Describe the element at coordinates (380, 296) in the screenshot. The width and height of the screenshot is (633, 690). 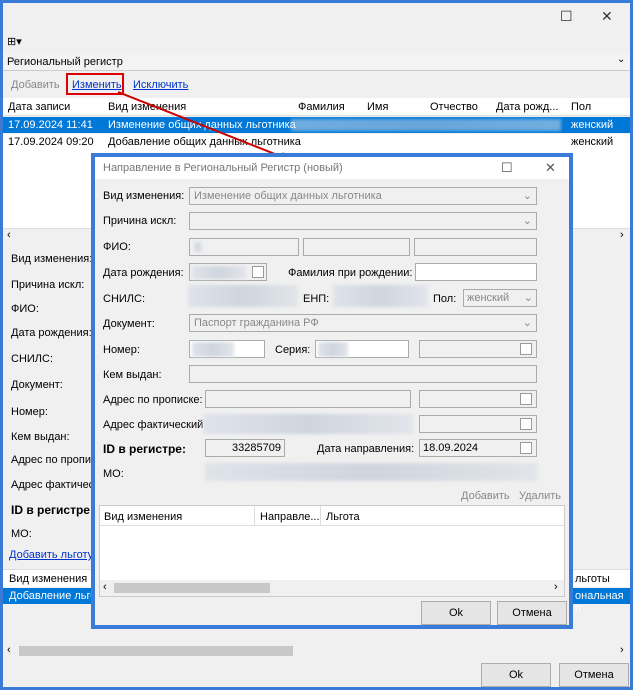
I see `enp-field` at that location.